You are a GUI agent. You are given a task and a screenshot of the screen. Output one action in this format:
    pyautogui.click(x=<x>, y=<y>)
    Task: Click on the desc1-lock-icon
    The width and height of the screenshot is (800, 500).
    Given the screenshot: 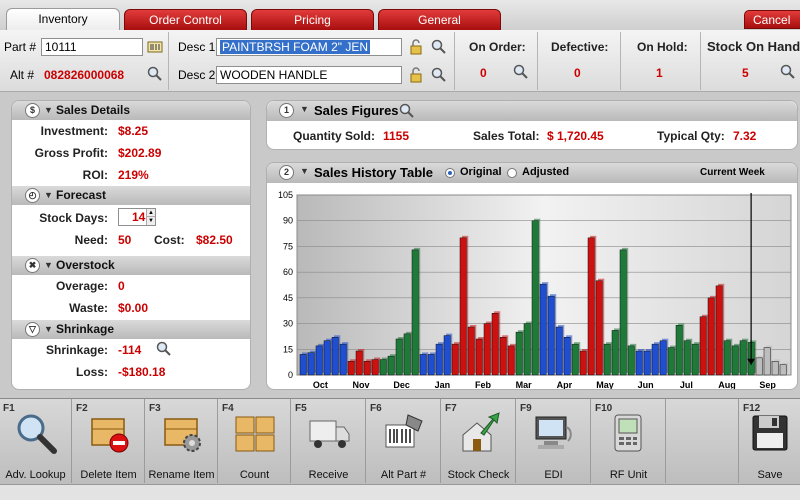 What is the action you would take?
    pyautogui.click(x=416, y=47)
    